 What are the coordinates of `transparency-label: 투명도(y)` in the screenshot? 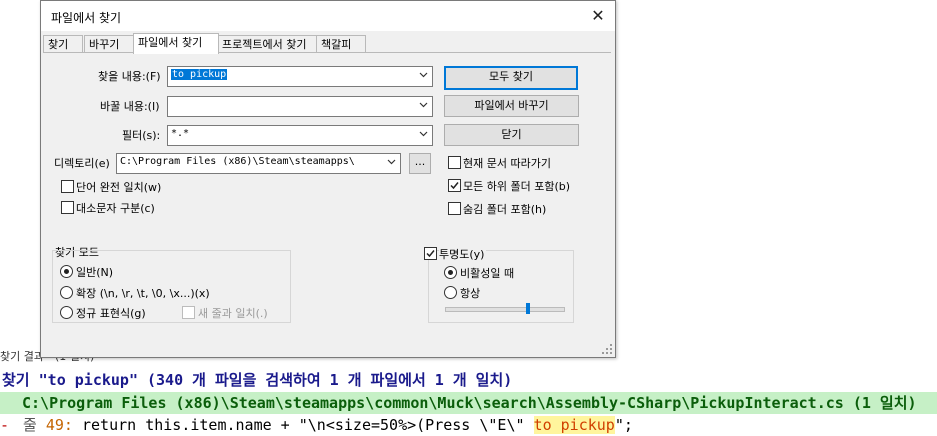 It's located at (463, 254).